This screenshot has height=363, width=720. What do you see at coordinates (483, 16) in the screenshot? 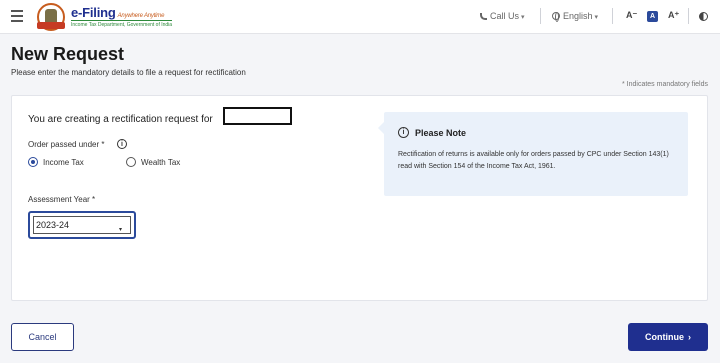
I see `phone-icon` at bounding box center [483, 16].